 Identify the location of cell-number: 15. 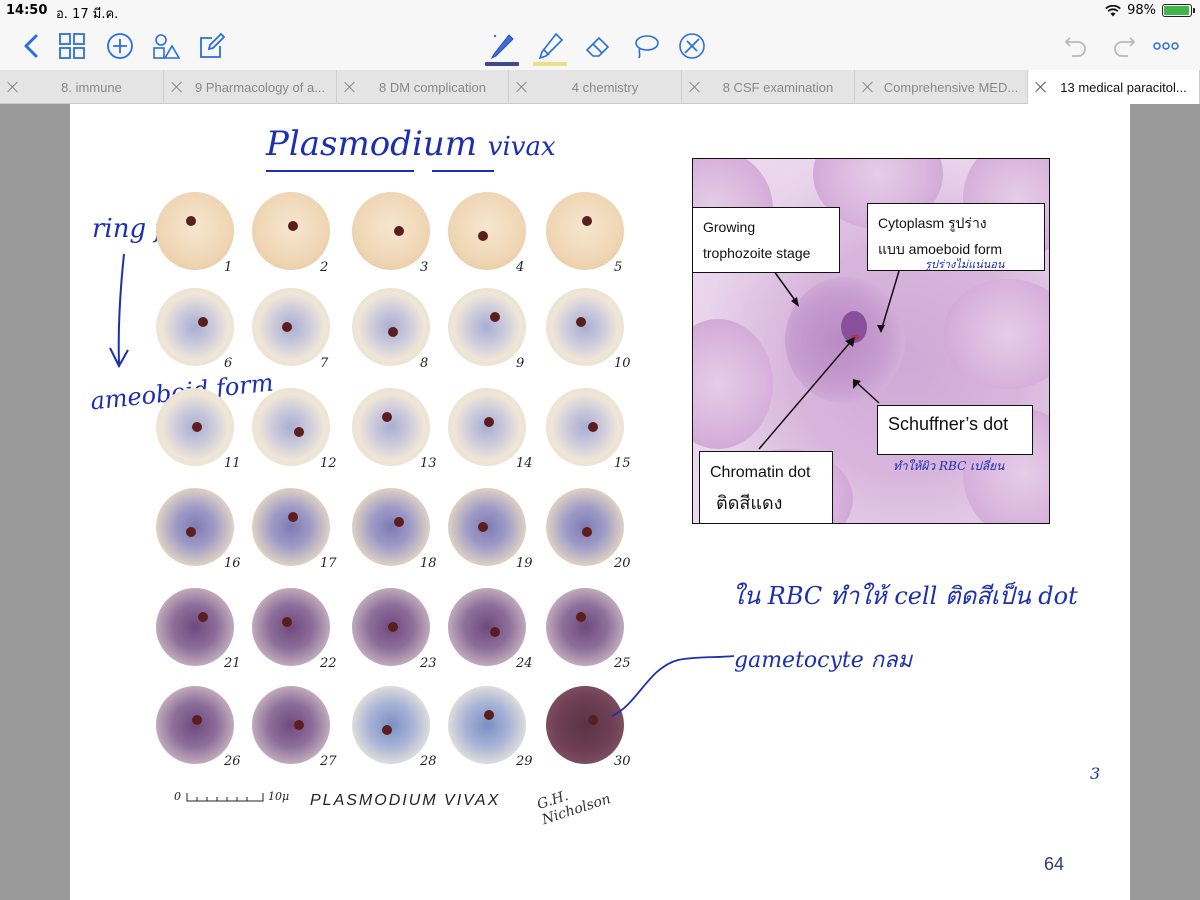
(622, 463).